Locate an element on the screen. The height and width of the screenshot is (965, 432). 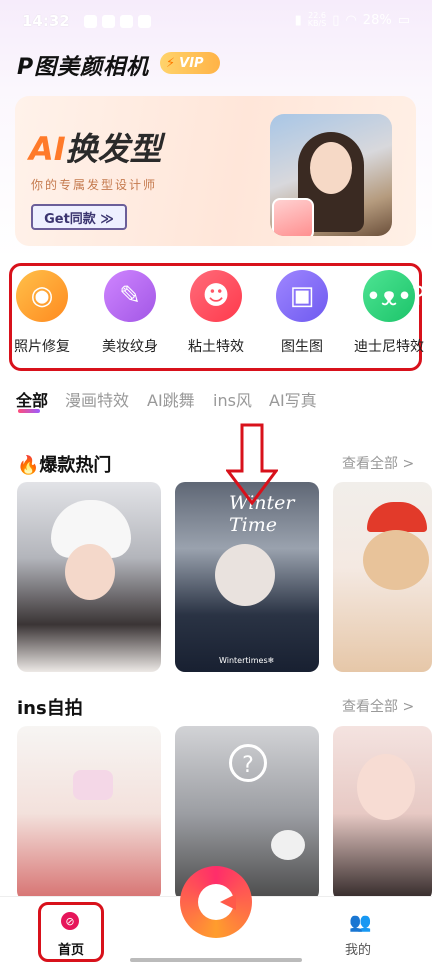
banner-title-ai: AI is located at coordinates (47, 149).